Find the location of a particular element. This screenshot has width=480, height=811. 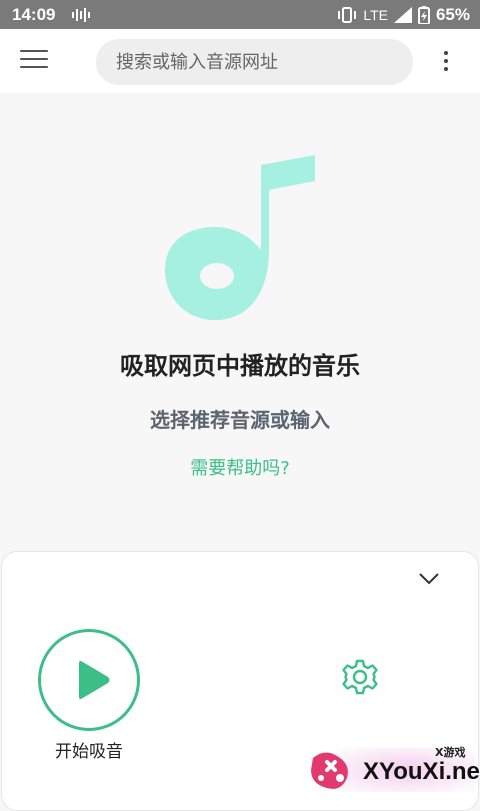

vibrate-icon is located at coordinates (347, 15).